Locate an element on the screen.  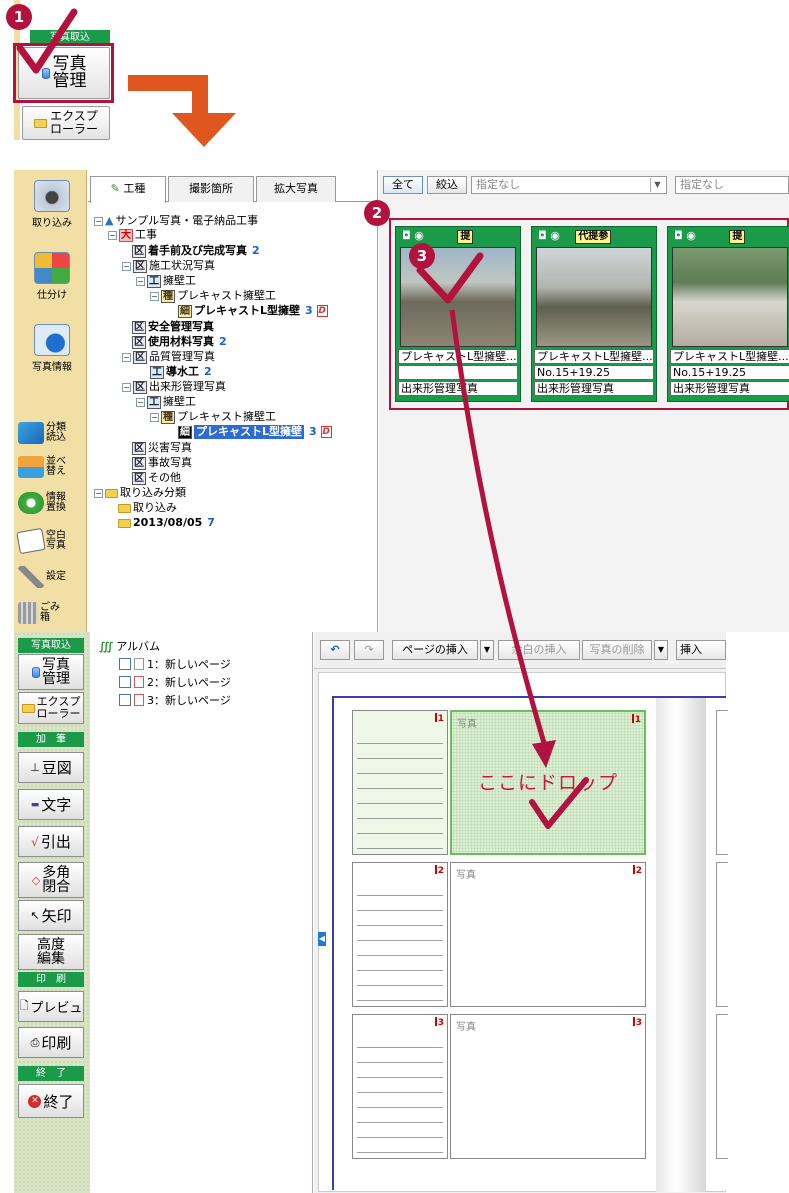
tree-sonota: 区 その他 is located at coordinates (156, 478).